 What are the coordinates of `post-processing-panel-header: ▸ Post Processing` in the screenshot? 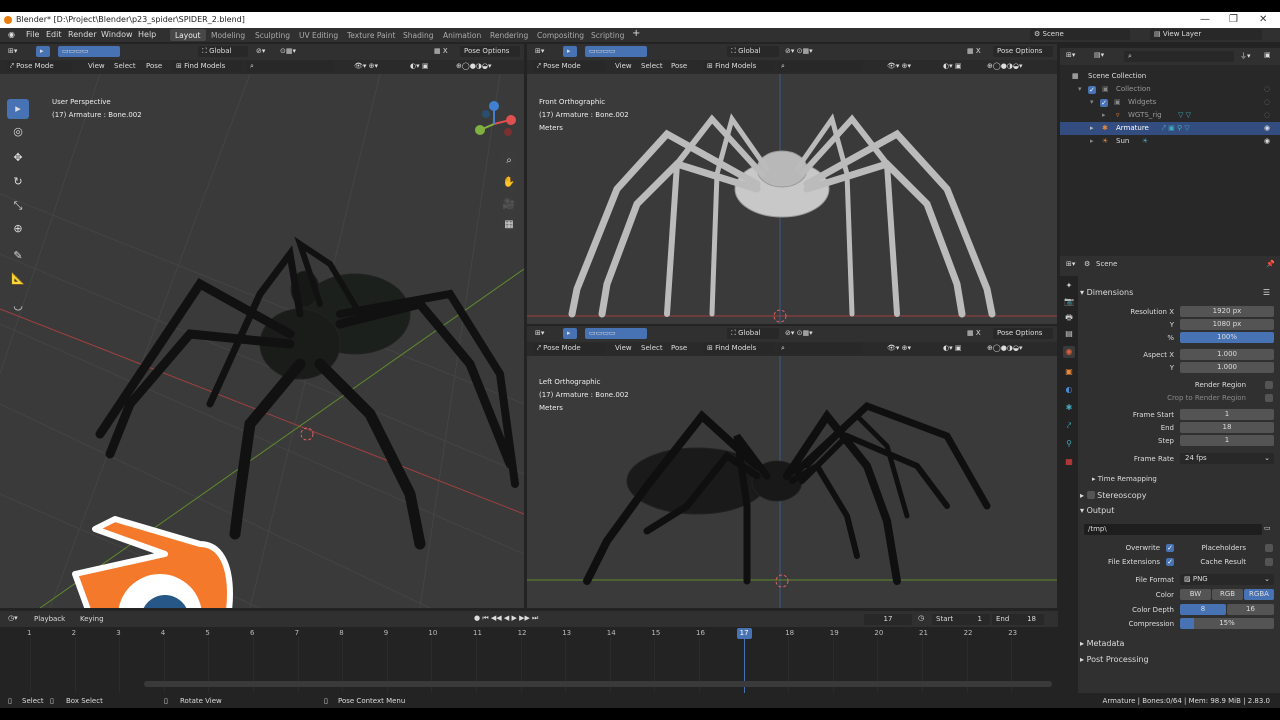 It's located at (1178, 659).